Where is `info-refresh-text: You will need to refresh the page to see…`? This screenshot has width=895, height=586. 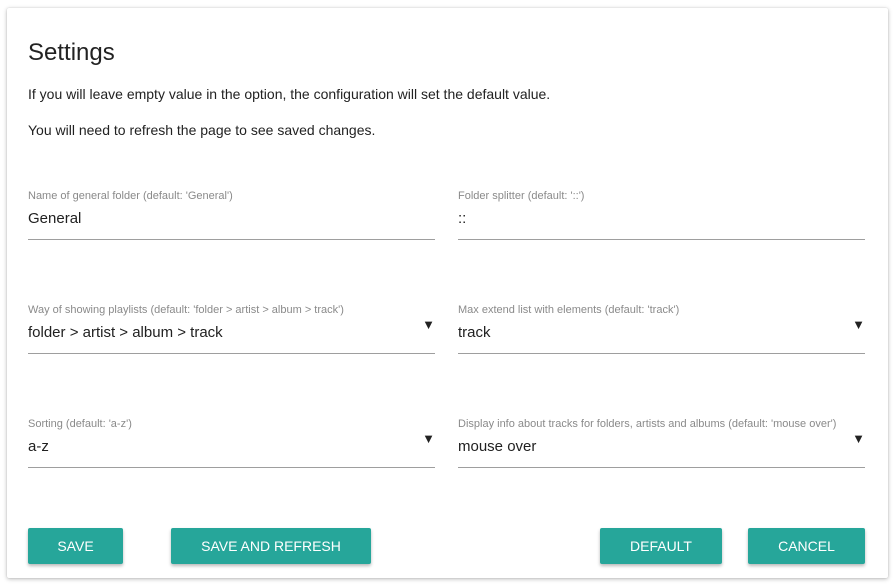 info-refresh-text: You will need to refresh the page to see… is located at coordinates (202, 130).